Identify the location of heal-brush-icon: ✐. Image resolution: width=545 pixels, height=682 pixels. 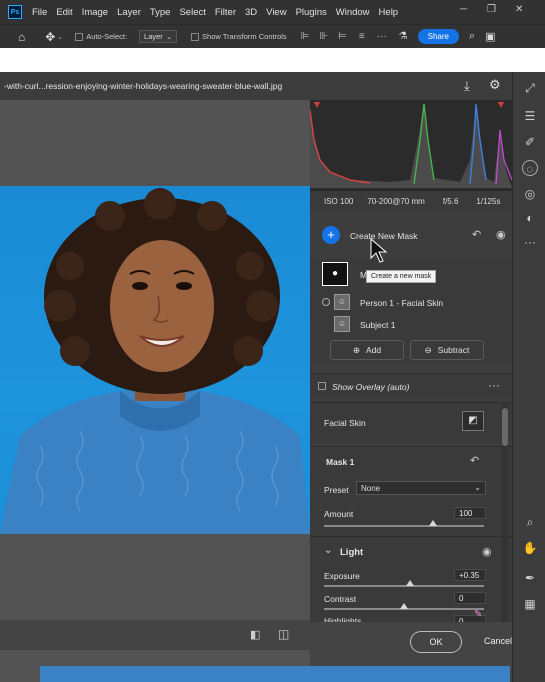
(530, 142).